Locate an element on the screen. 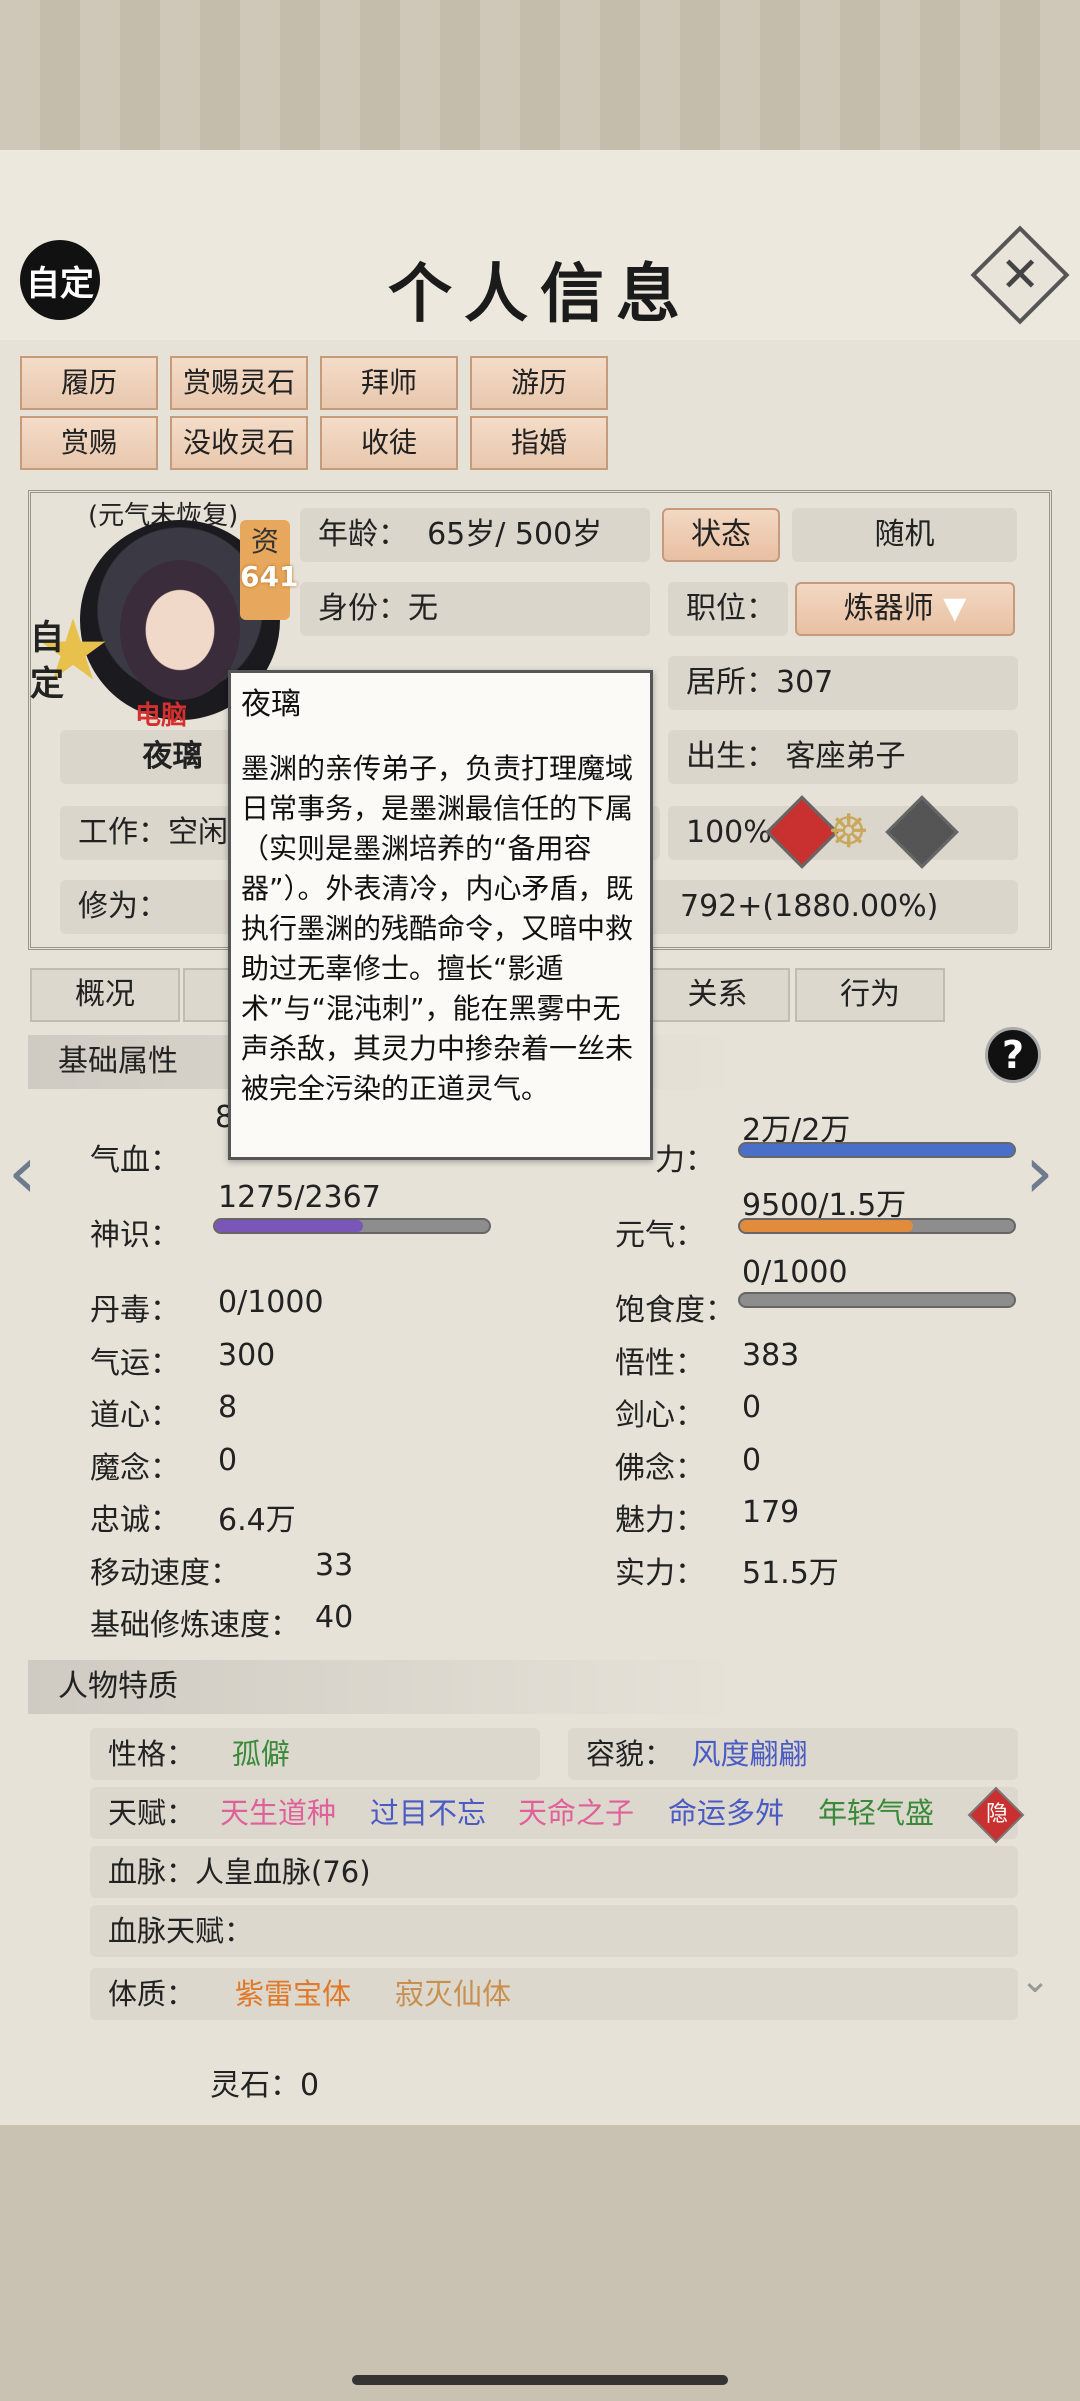  talent-item: 过目不忘 is located at coordinates (428, 1813).